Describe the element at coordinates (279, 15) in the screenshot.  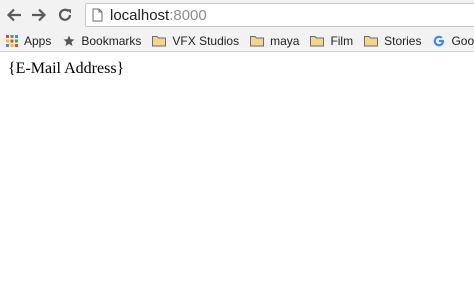
I see `address-bar: localhost:8000` at that location.